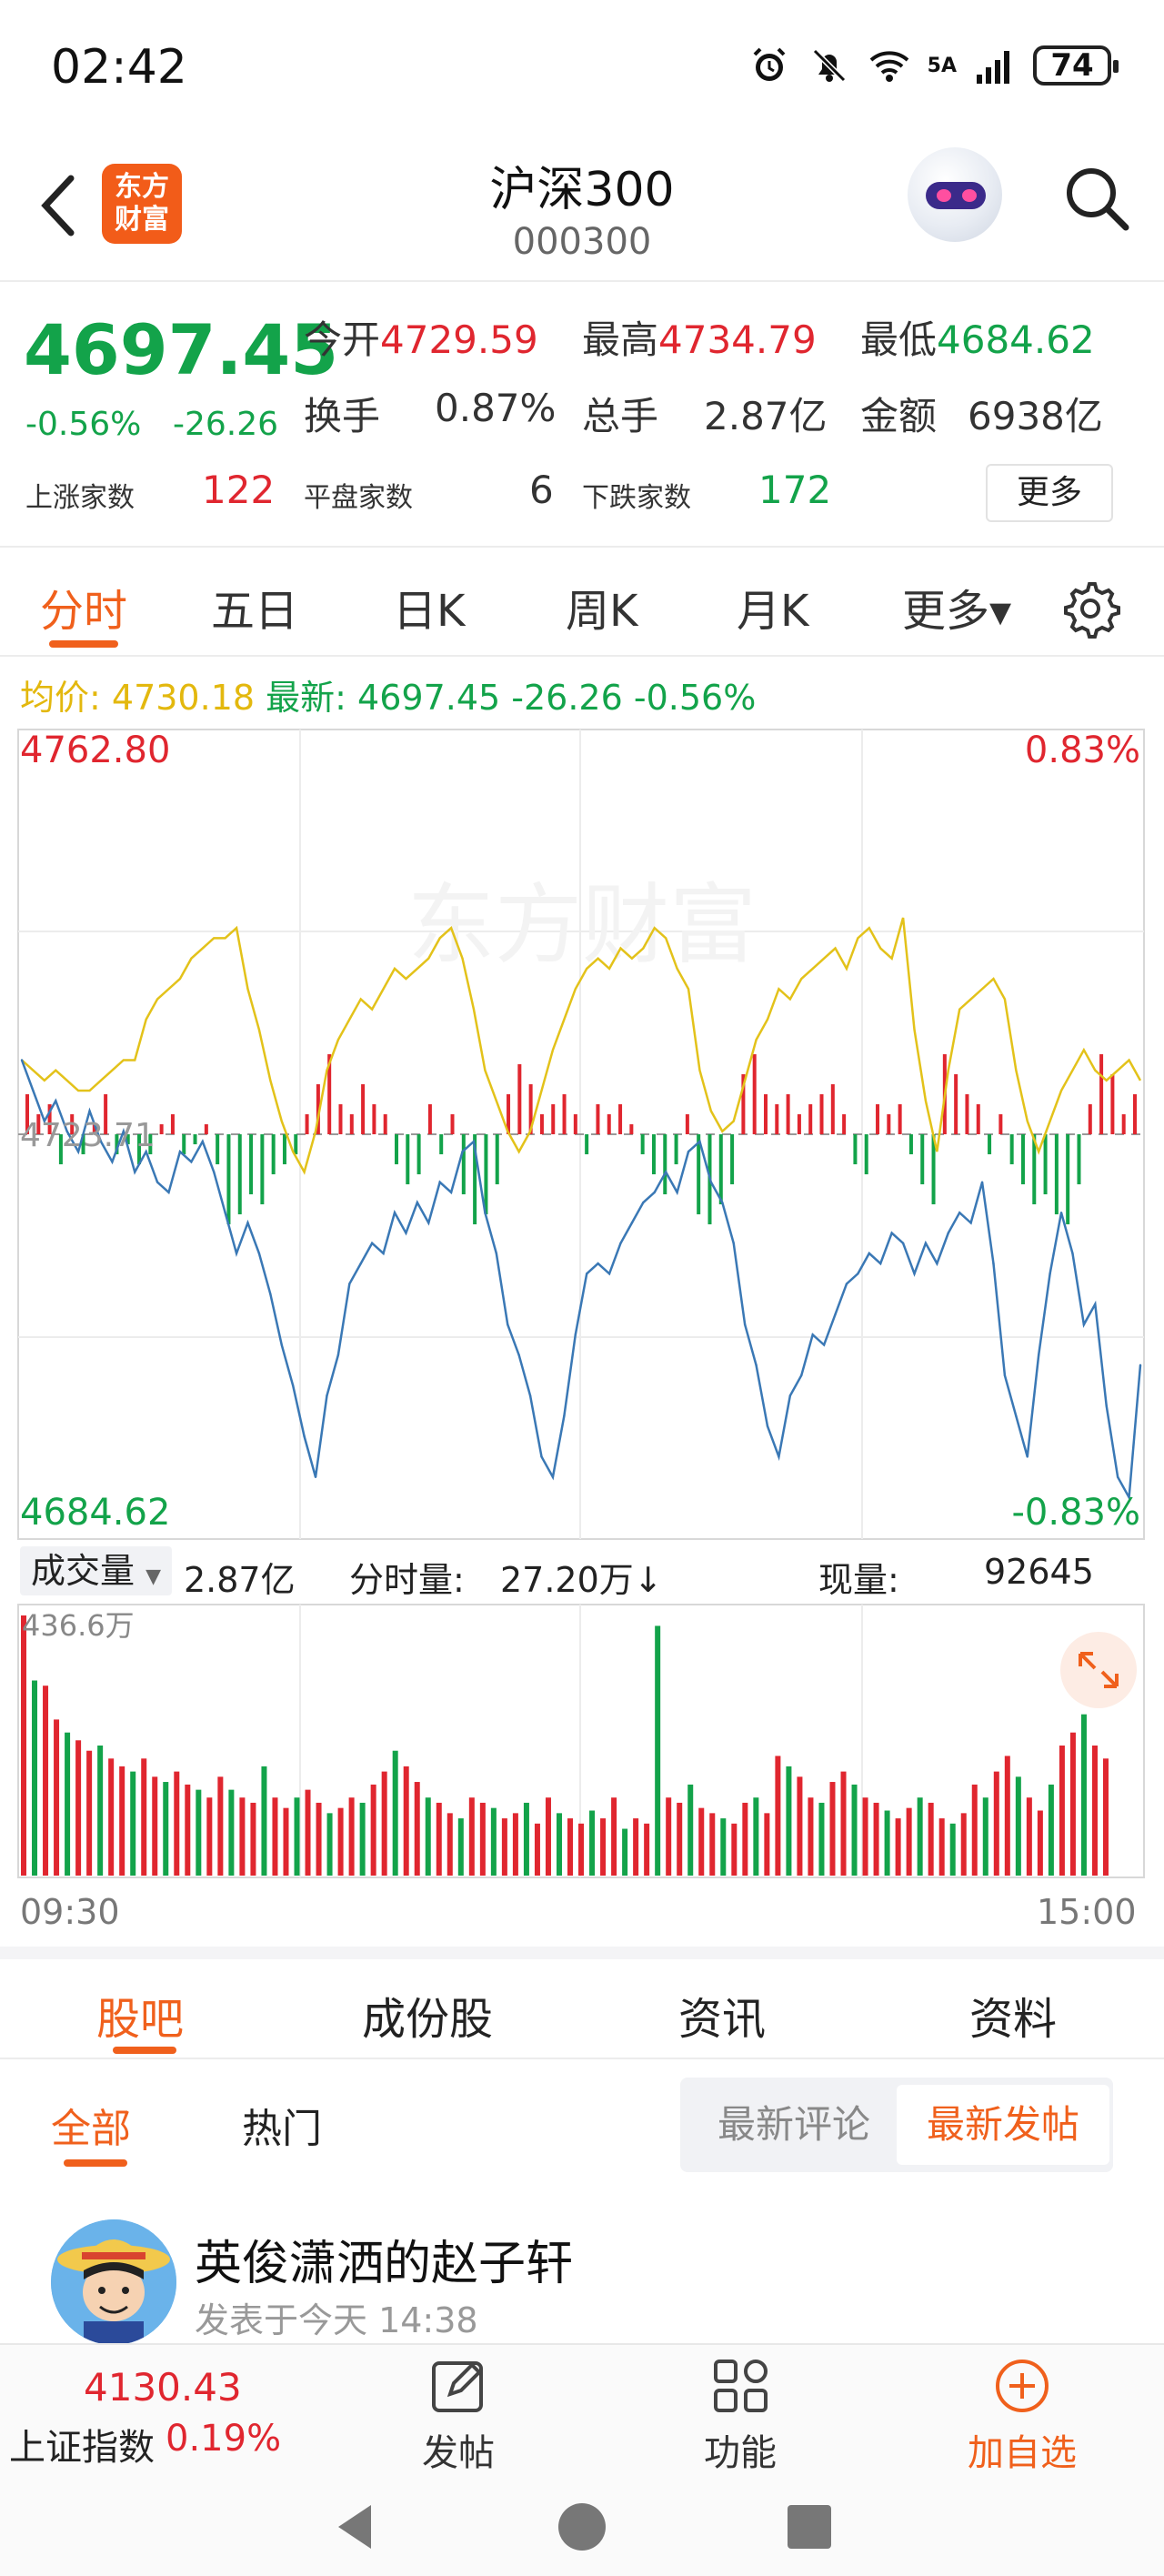 Image resolution: width=1164 pixels, height=2576 pixels. Describe the element at coordinates (795, 490) in the screenshot. I see `down-count: 172` at that location.